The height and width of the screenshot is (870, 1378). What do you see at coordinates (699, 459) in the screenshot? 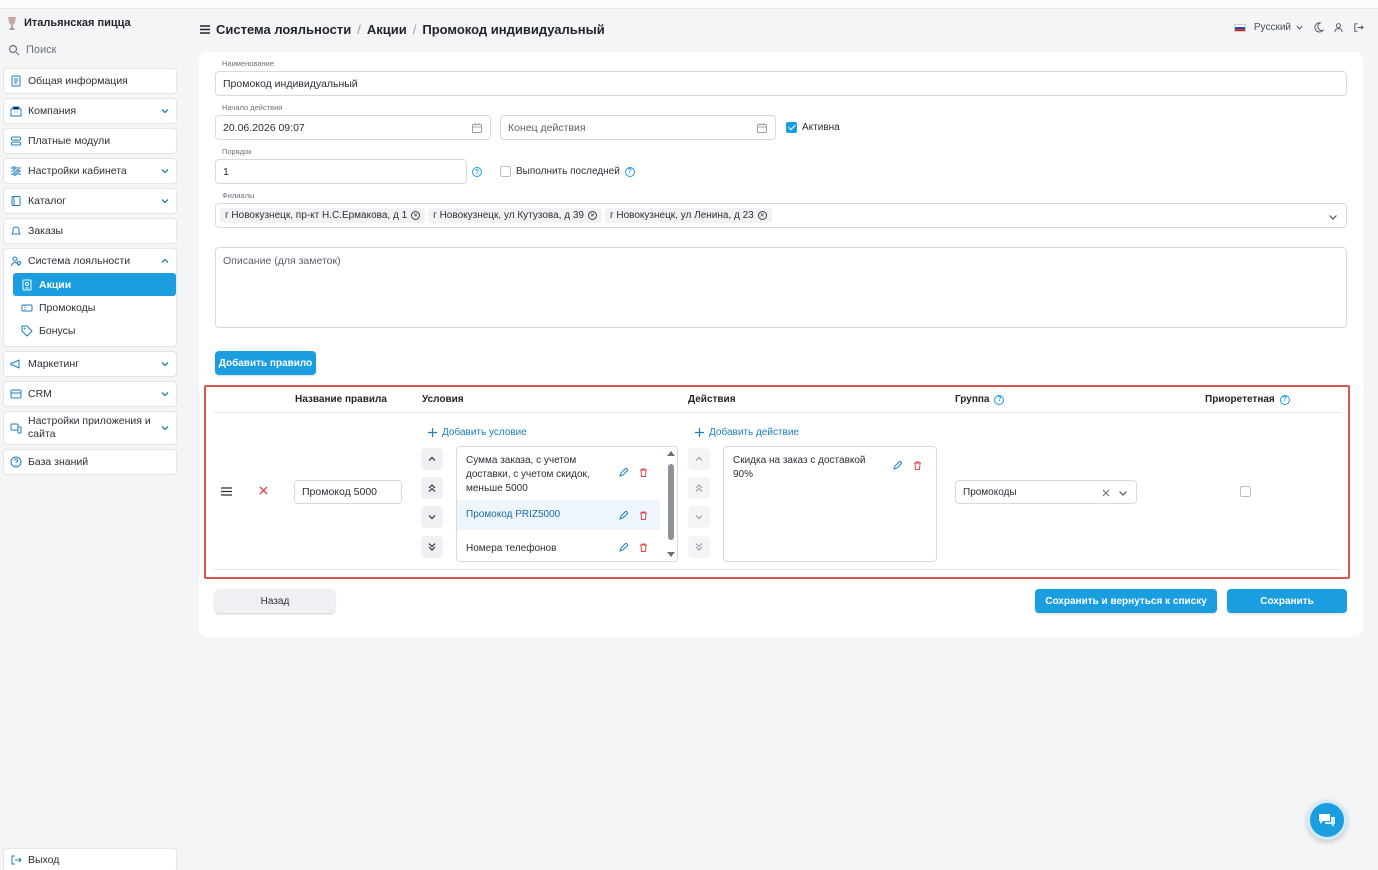
I see `action-move-up-button` at bounding box center [699, 459].